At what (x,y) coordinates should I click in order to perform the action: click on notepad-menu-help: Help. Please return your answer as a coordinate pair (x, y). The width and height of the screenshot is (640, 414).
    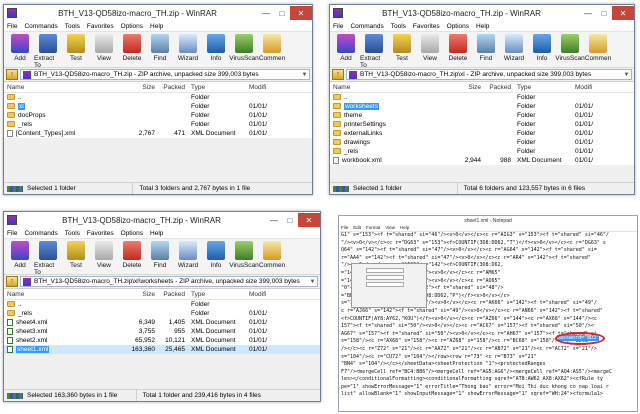
    Looking at the image, I should click on (404, 228).